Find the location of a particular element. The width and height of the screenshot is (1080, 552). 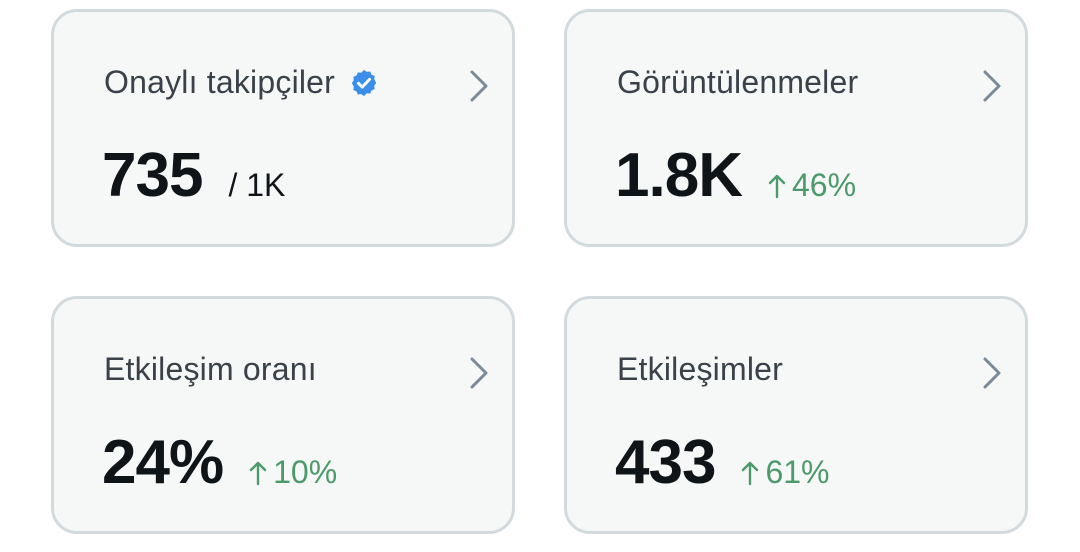

metric-value: 1.8K is located at coordinates (679, 175).